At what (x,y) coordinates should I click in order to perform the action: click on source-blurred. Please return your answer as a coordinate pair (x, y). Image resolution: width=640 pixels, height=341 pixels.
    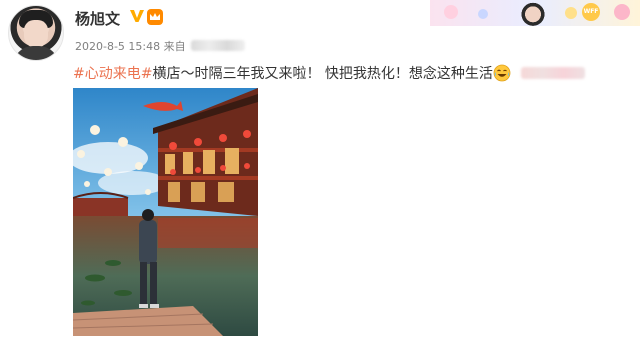
    Looking at the image, I should click on (218, 45).